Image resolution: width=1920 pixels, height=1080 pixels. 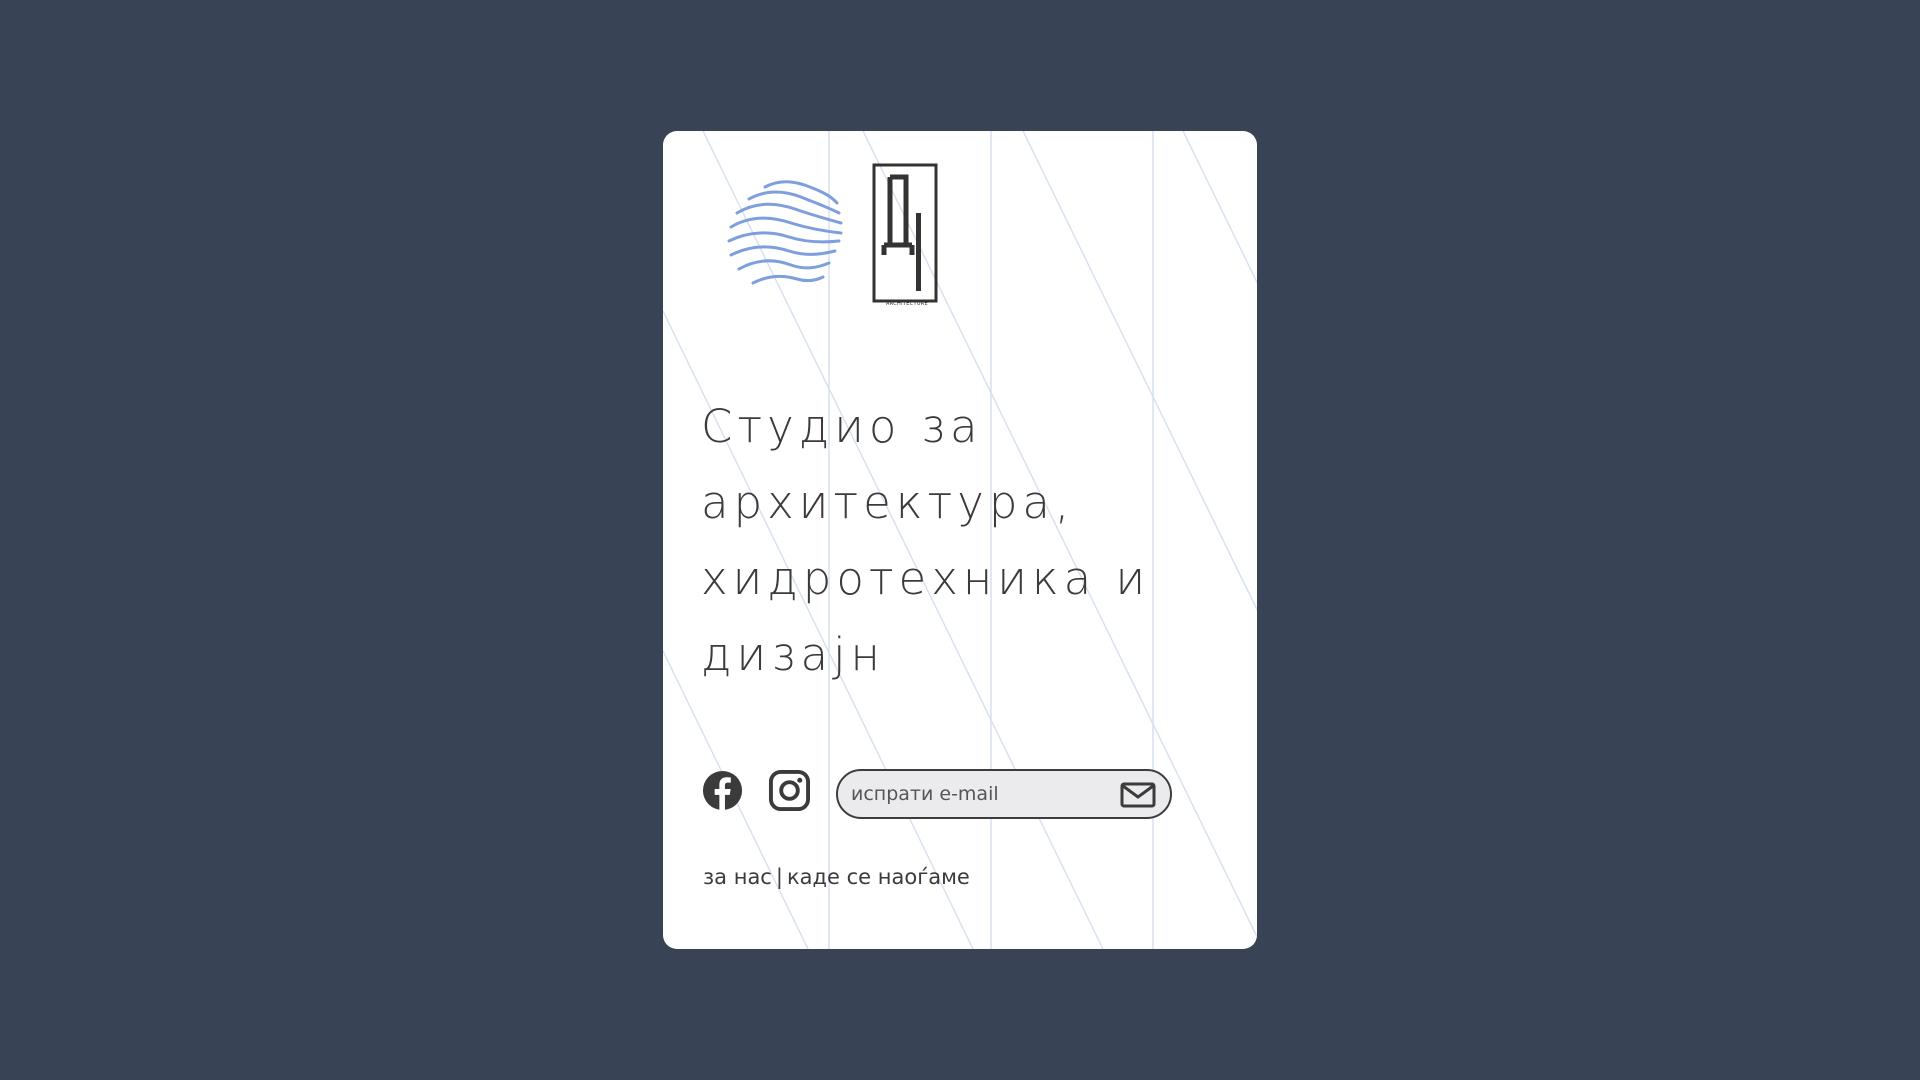 What do you see at coordinates (981, 794) in the screenshot?
I see `email-input` at bounding box center [981, 794].